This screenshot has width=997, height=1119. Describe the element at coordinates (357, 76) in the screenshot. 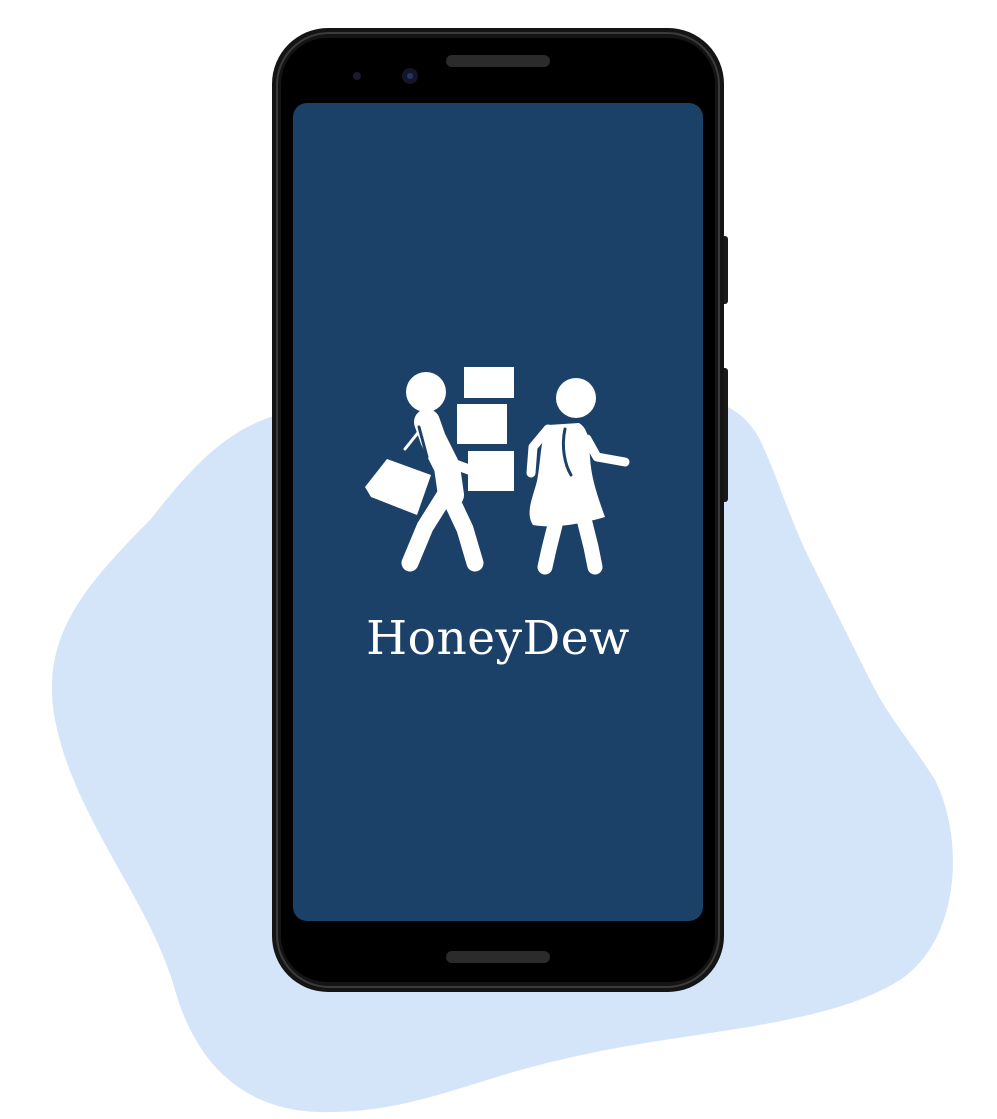

I see `front-sensor` at that location.